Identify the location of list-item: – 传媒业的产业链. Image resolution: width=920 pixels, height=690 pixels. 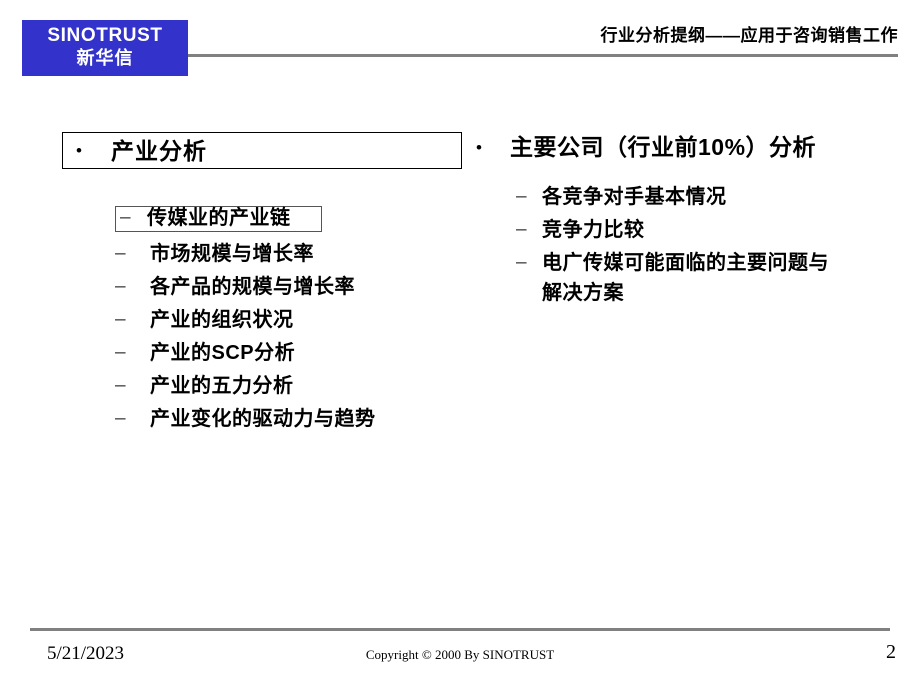
(218, 219).